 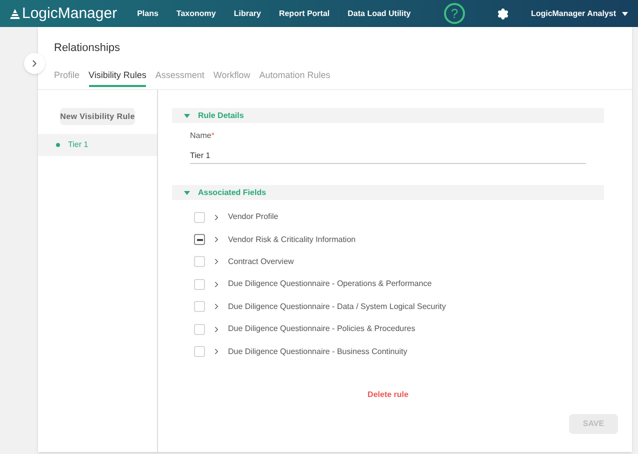 What do you see at coordinates (97, 145) in the screenshot?
I see `rule-item: Tier 1` at bounding box center [97, 145].